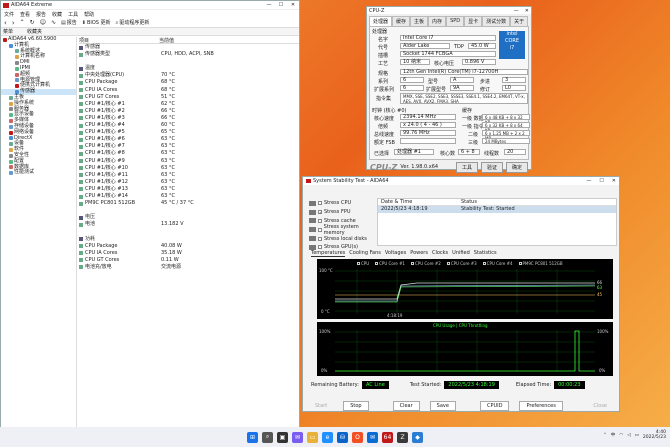 Image resolution: width=670 pixels, height=447 pixels. Describe the element at coordinates (437, 21) in the screenshot. I see `tab-3: 内存` at that location.